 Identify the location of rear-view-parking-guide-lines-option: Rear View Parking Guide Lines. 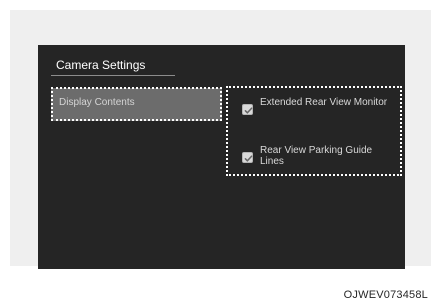
(317, 157).